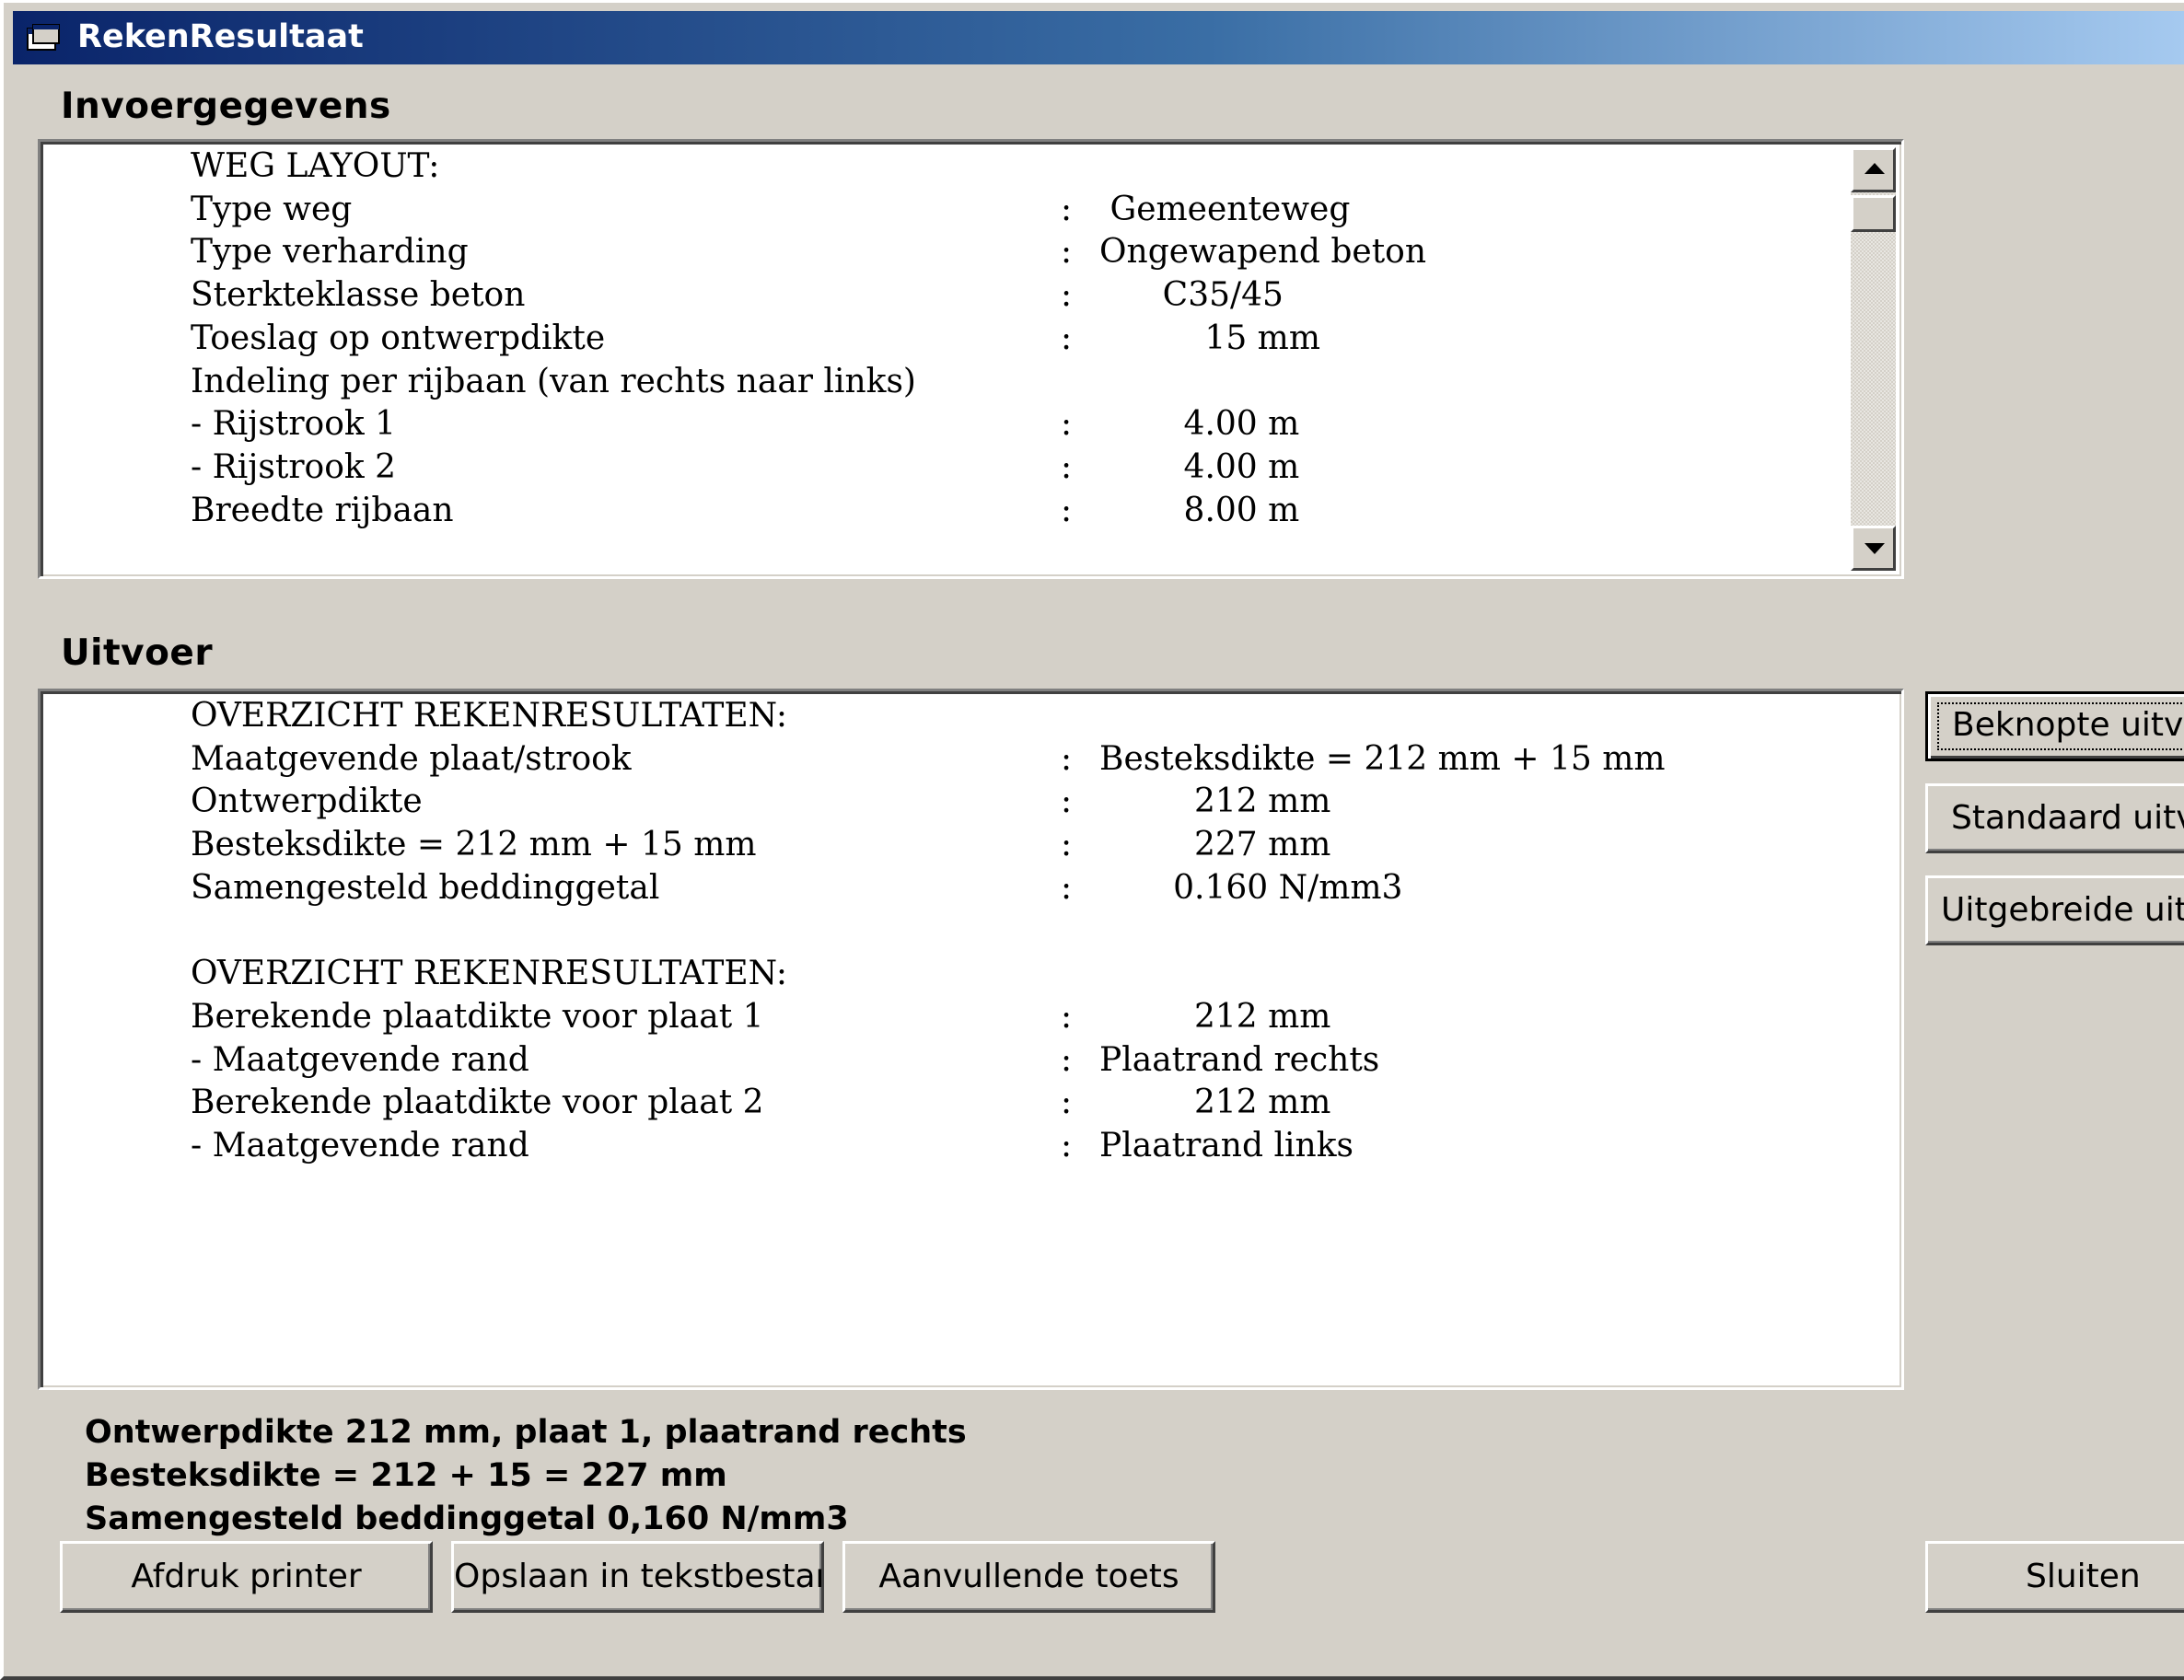 The width and height of the screenshot is (2184, 1680). I want to click on arrow-down-icon, so click(1875, 548).